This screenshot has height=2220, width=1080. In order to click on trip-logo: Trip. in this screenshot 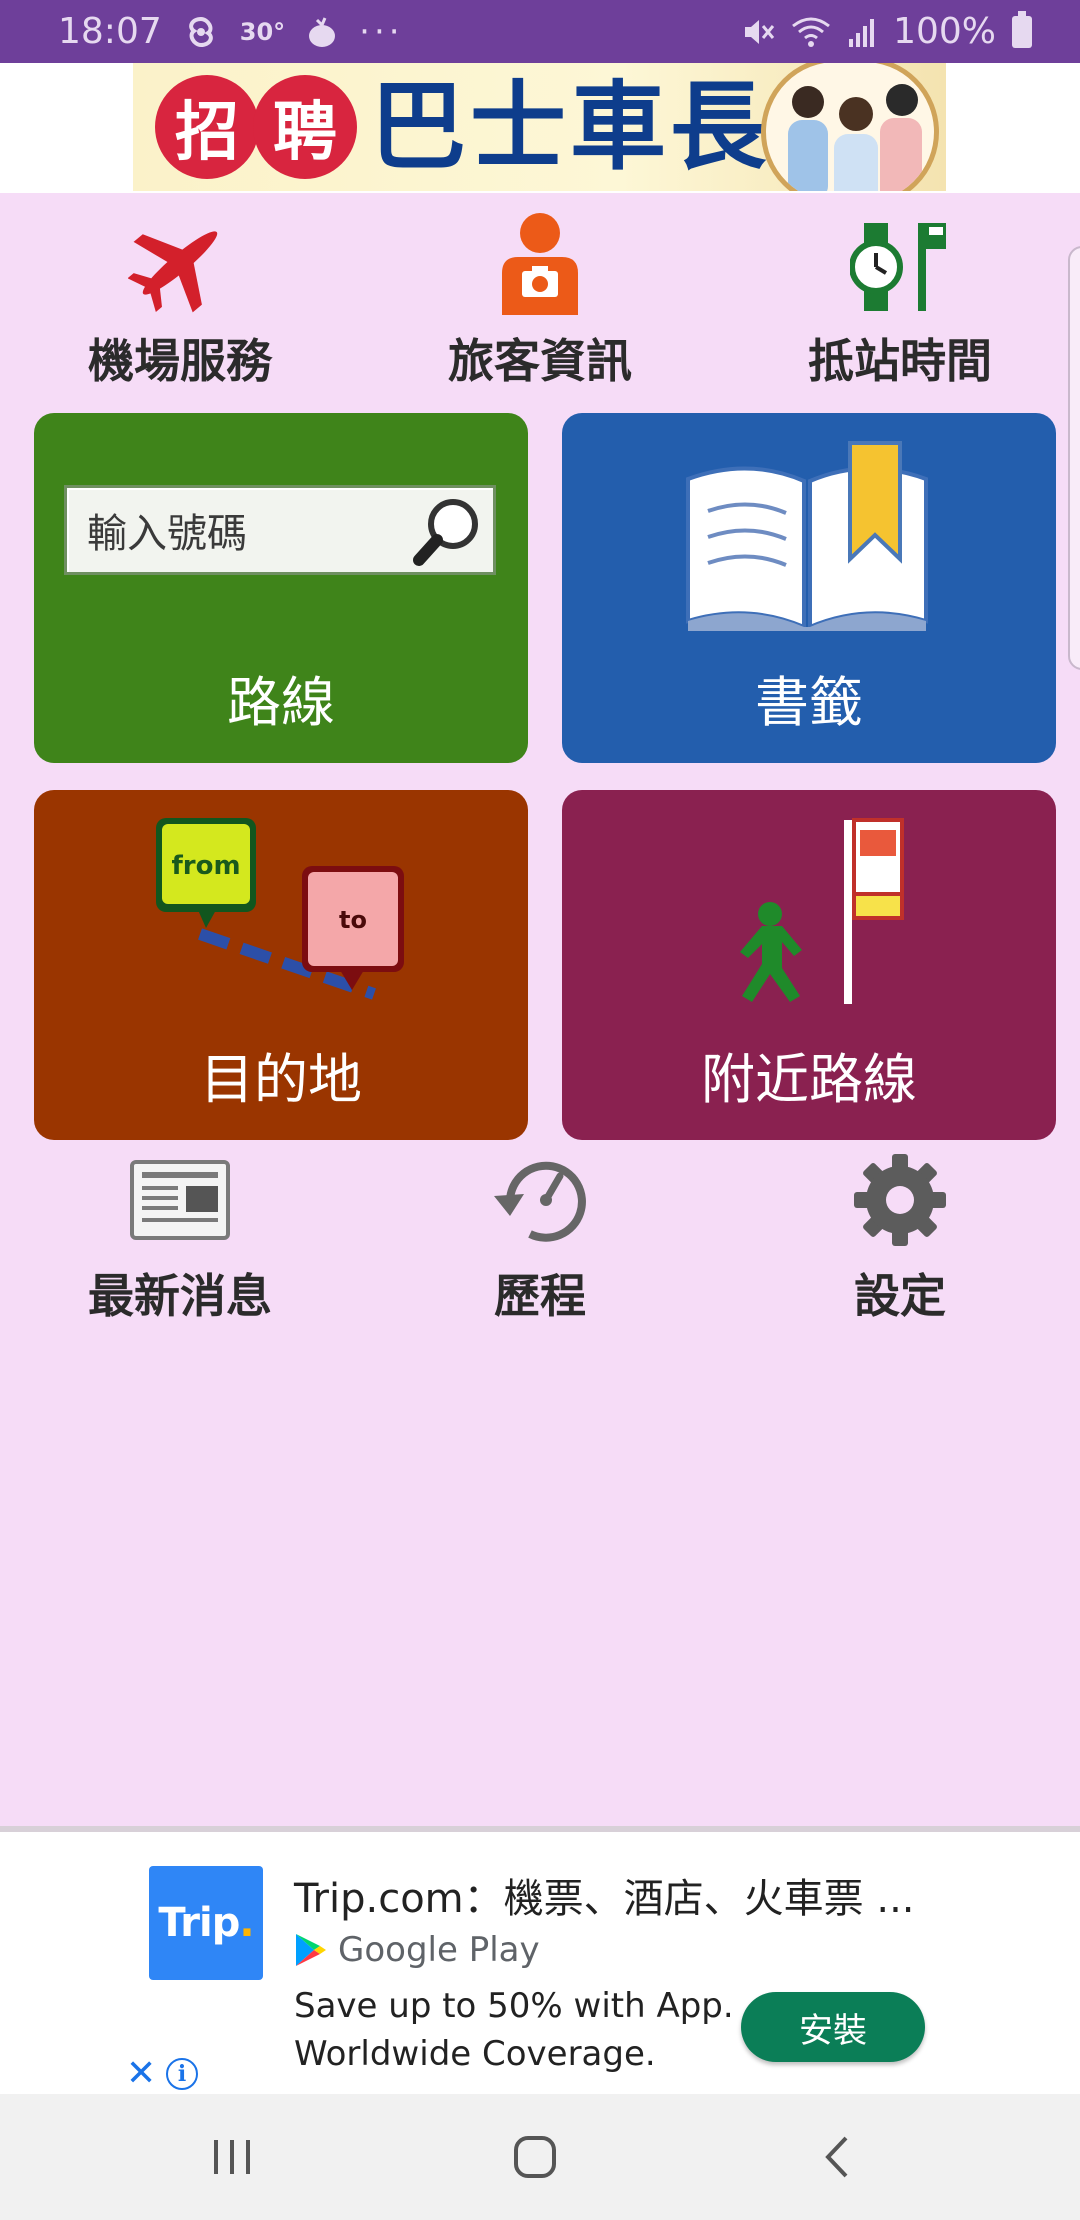, I will do `click(206, 1923)`.